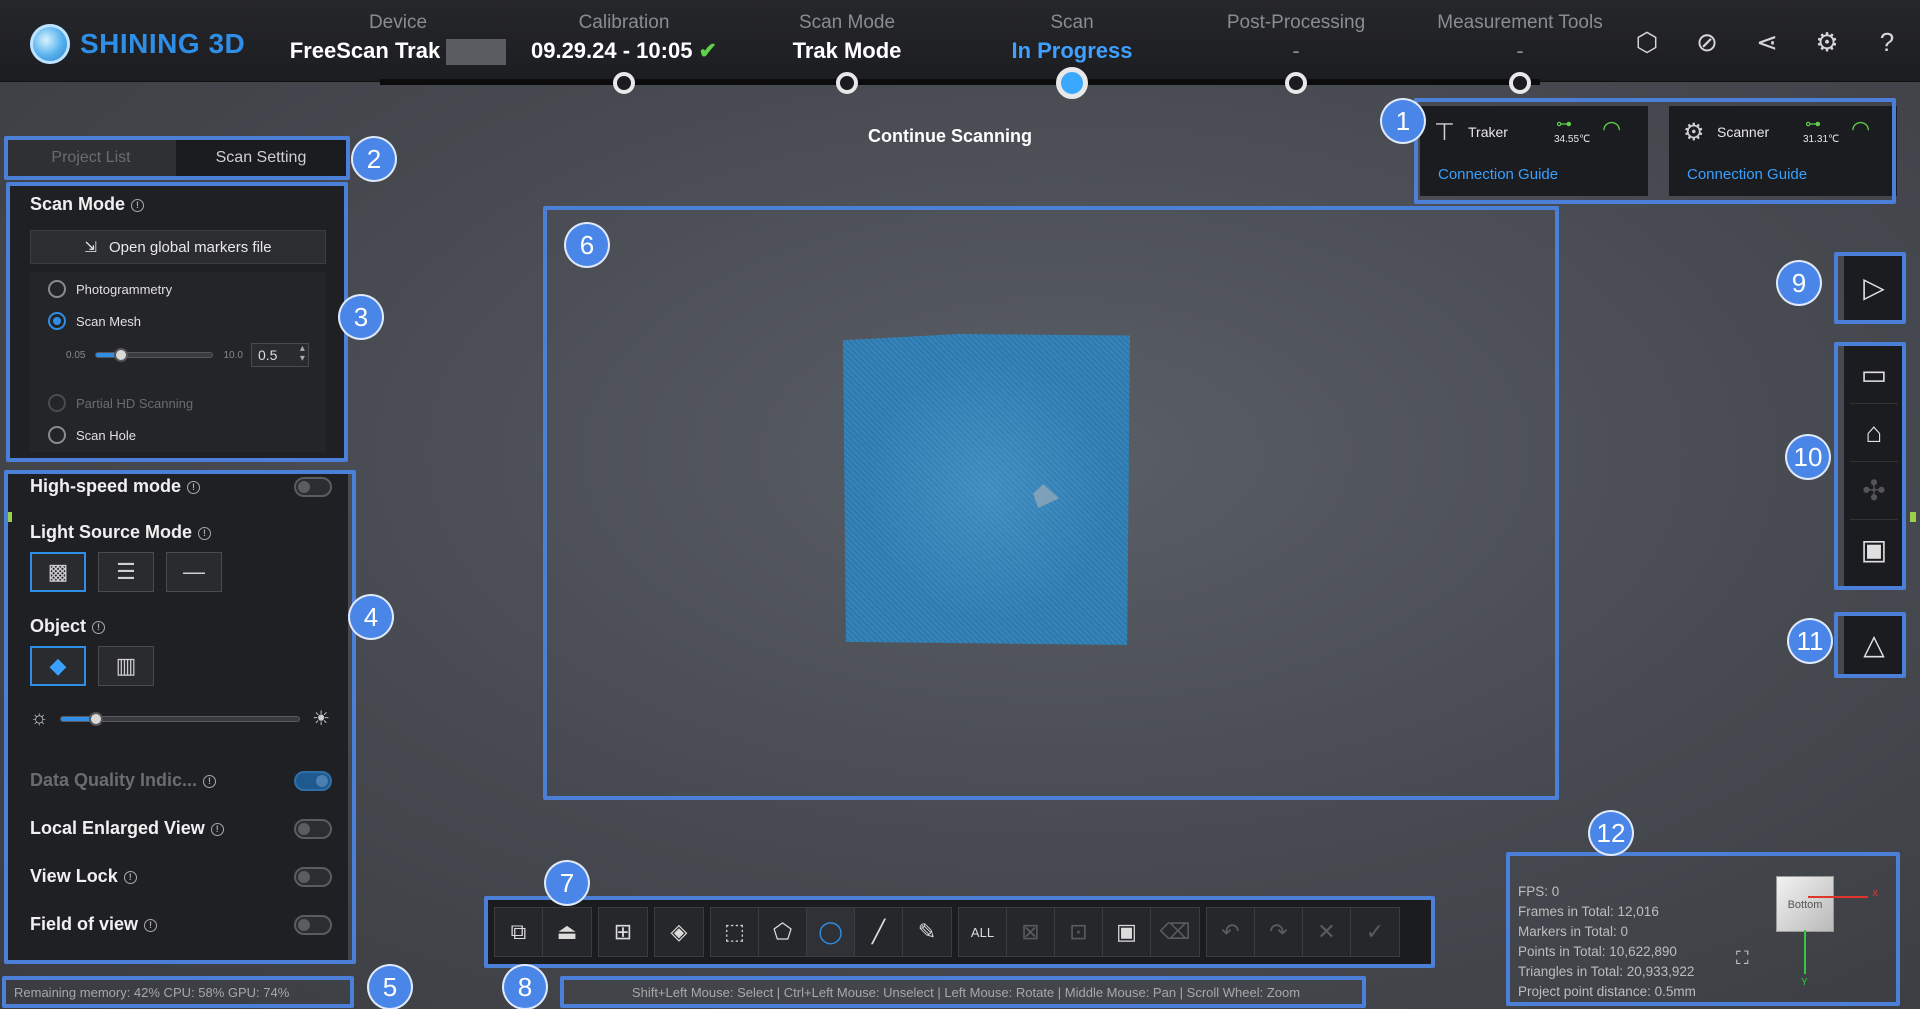 The image size is (1920, 1009). I want to click on model-icon: ⬡, so click(1647, 42).